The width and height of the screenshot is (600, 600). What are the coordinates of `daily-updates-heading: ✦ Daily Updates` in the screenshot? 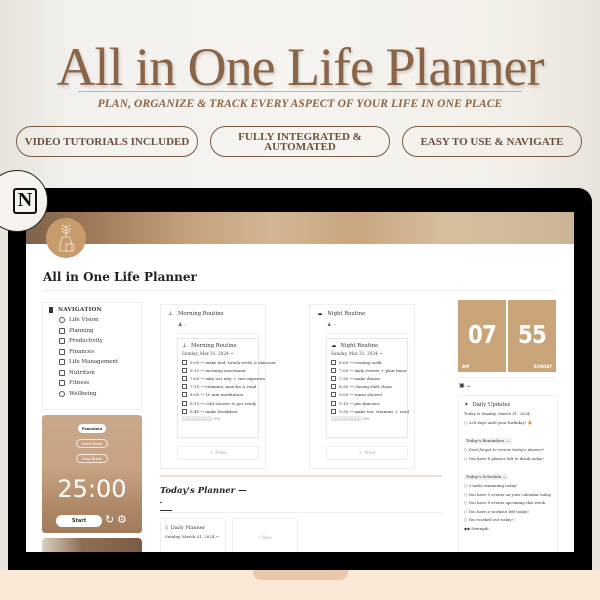 It's located at (487, 405).